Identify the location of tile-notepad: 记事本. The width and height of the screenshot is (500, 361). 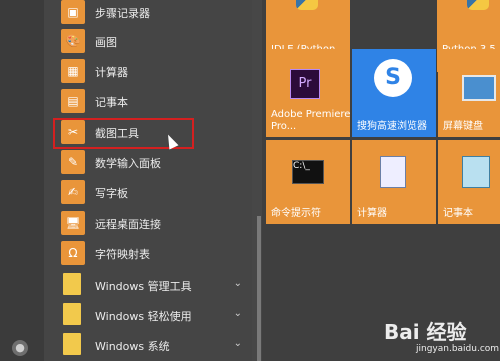
(469, 182).